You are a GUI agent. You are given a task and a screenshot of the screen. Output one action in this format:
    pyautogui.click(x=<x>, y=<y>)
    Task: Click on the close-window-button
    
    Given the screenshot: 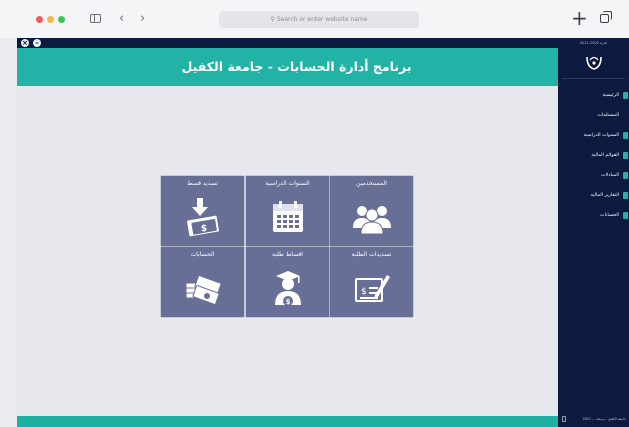 What is the action you would take?
    pyautogui.click(x=39, y=19)
    